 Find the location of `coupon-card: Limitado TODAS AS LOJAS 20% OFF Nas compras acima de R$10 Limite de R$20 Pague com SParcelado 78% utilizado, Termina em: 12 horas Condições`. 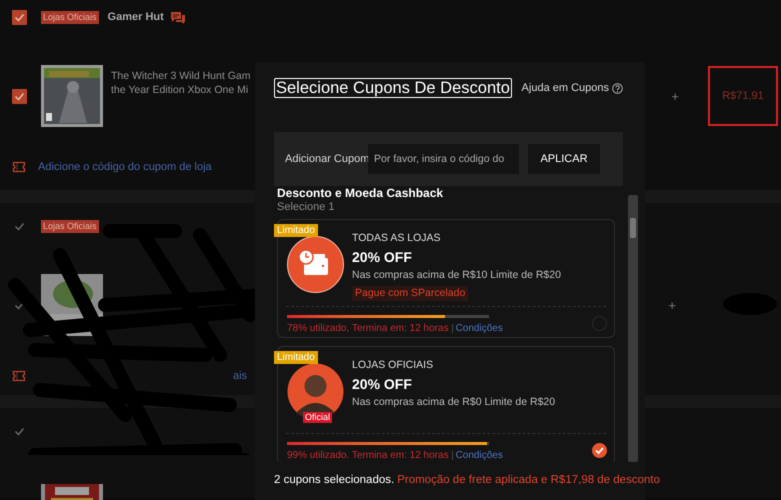

coupon-card: Limitado TODAS AS LOJAS 20% OFF Nas compras acima de R$10 Limite de R$20 Pague com SParcelado 78% utilizado, Termina em: 12 horas Condições is located at coordinates (446, 278).